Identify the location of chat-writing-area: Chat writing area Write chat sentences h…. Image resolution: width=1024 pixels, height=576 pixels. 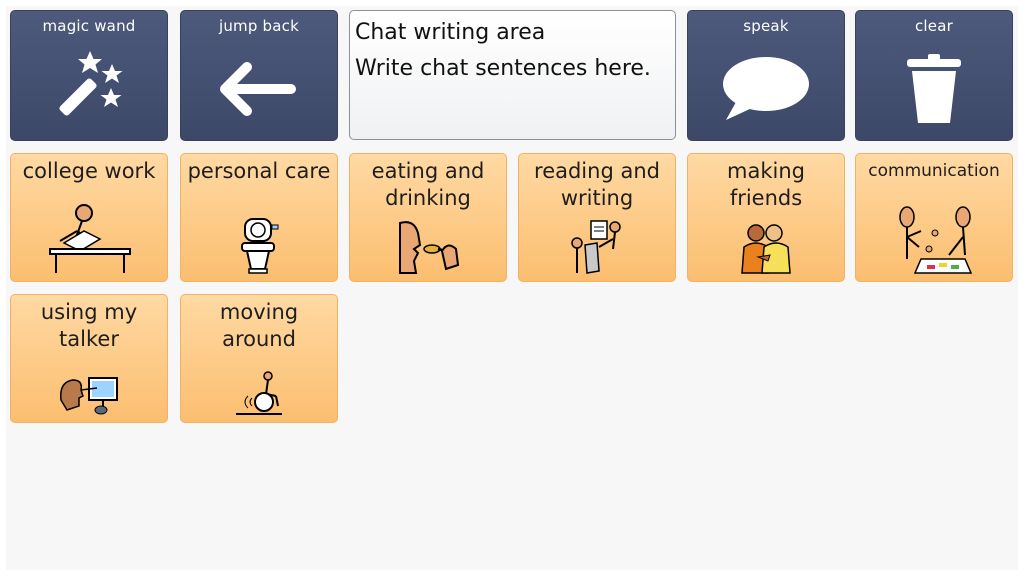
(512, 75).